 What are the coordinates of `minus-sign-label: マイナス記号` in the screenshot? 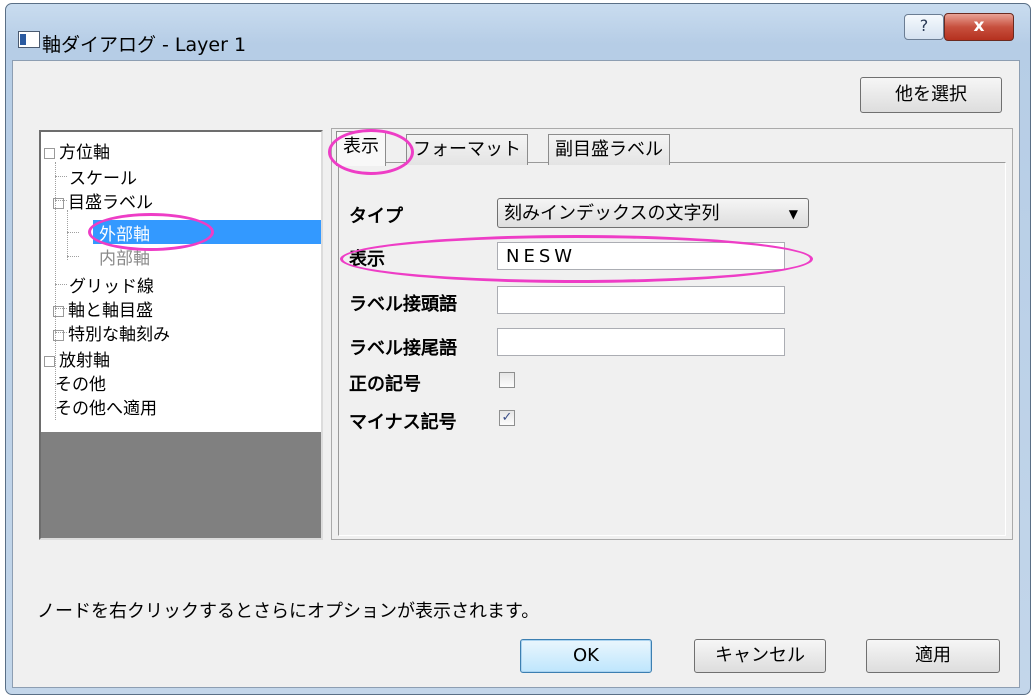 It's located at (403, 422).